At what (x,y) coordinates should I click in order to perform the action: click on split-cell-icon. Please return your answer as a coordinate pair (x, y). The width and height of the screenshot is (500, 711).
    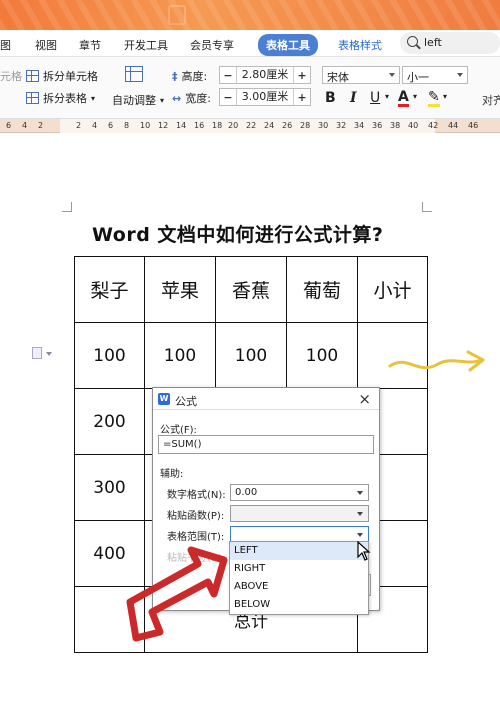
    Looking at the image, I should click on (32, 76).